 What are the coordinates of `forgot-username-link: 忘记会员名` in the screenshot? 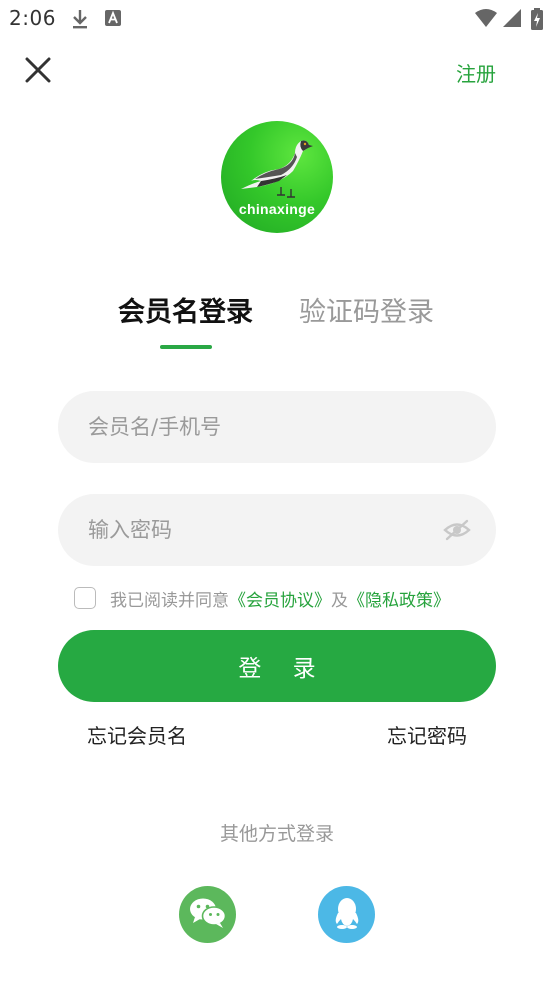 It's located at (137, 734).